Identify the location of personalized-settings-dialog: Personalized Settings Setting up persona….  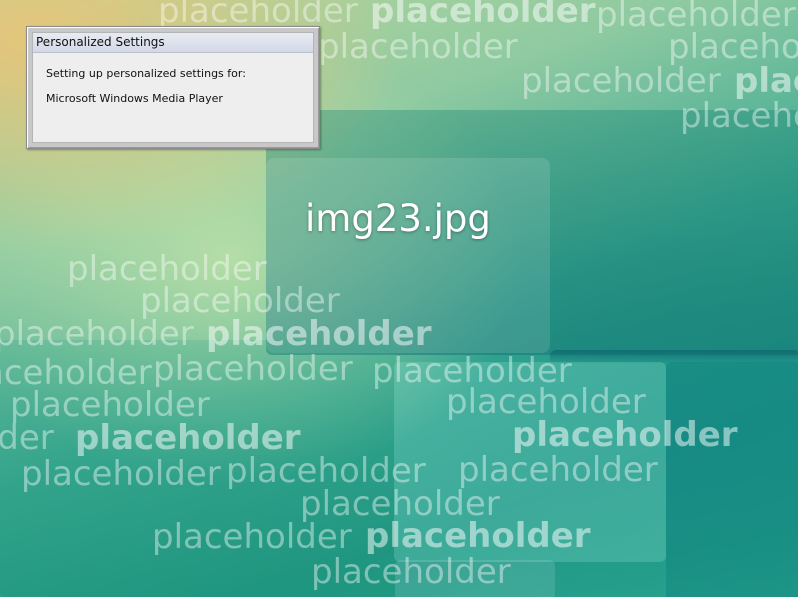
(173, 87).